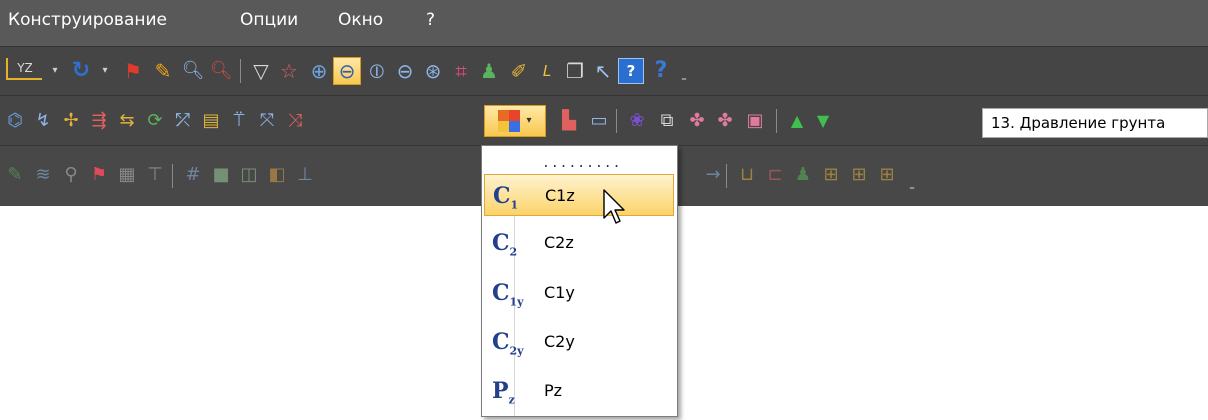  I want to click on plates-icon: ✤, so click(697, 121).